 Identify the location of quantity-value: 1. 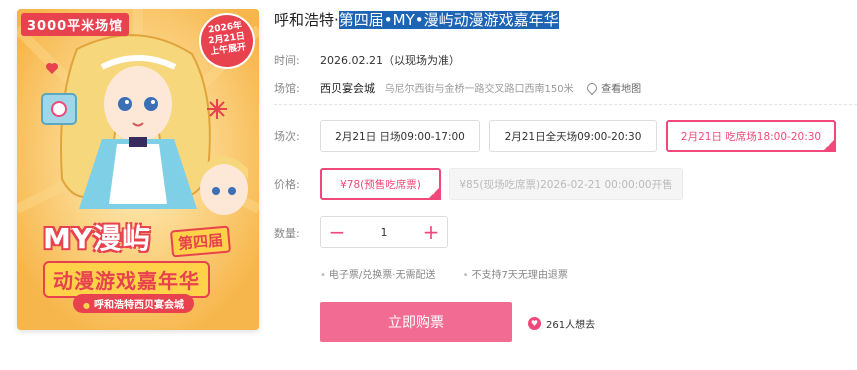
(384, 232).